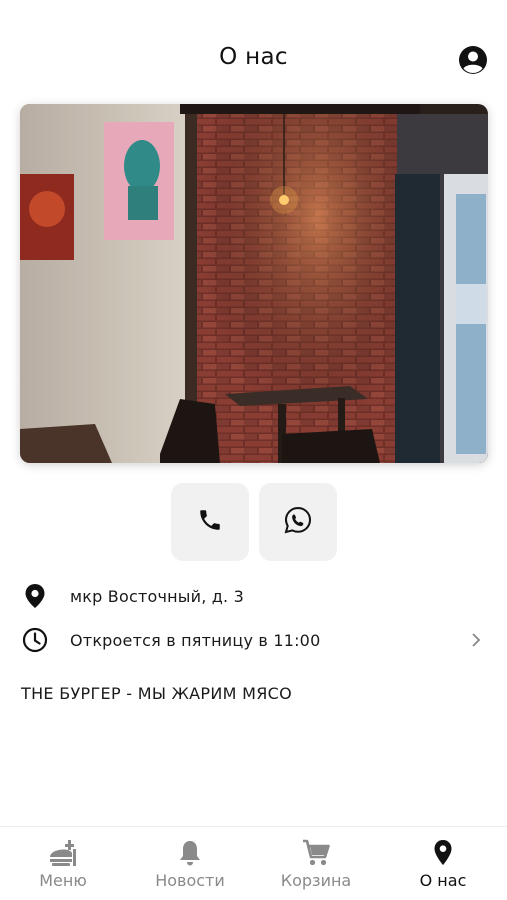 The image size is (507, 900). What do you see at coordinates (157, 693) in the screenshot?
I see `slogan-text: THE БУРГЕР - МЫ ЖАРИМ МЯСО` at bounding box center [157, 693].